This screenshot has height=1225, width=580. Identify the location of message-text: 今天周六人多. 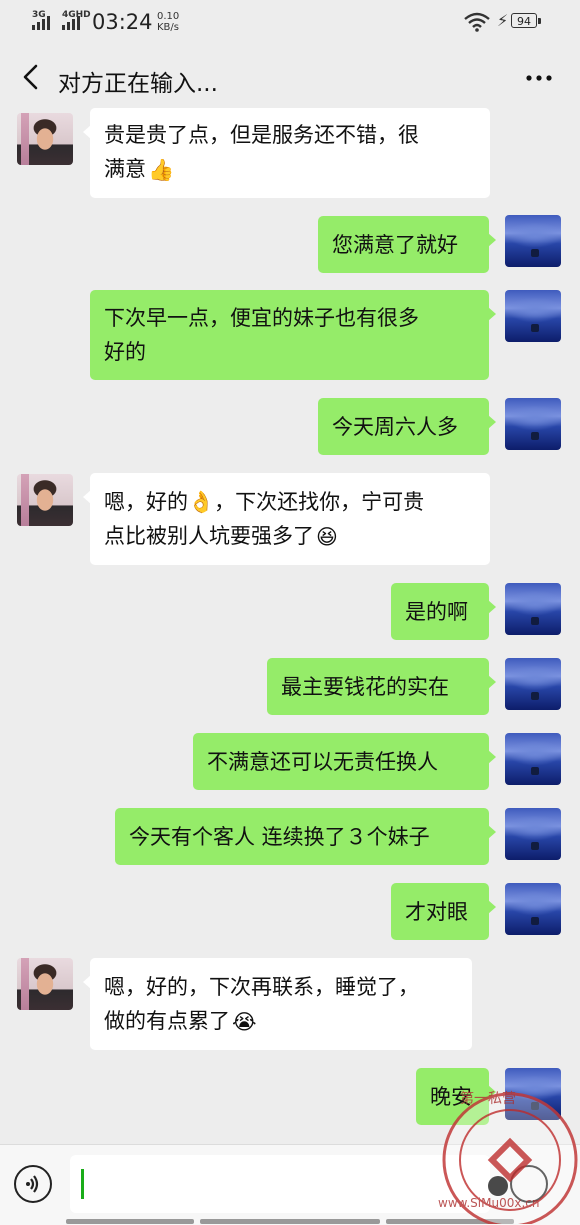
(395, 426).